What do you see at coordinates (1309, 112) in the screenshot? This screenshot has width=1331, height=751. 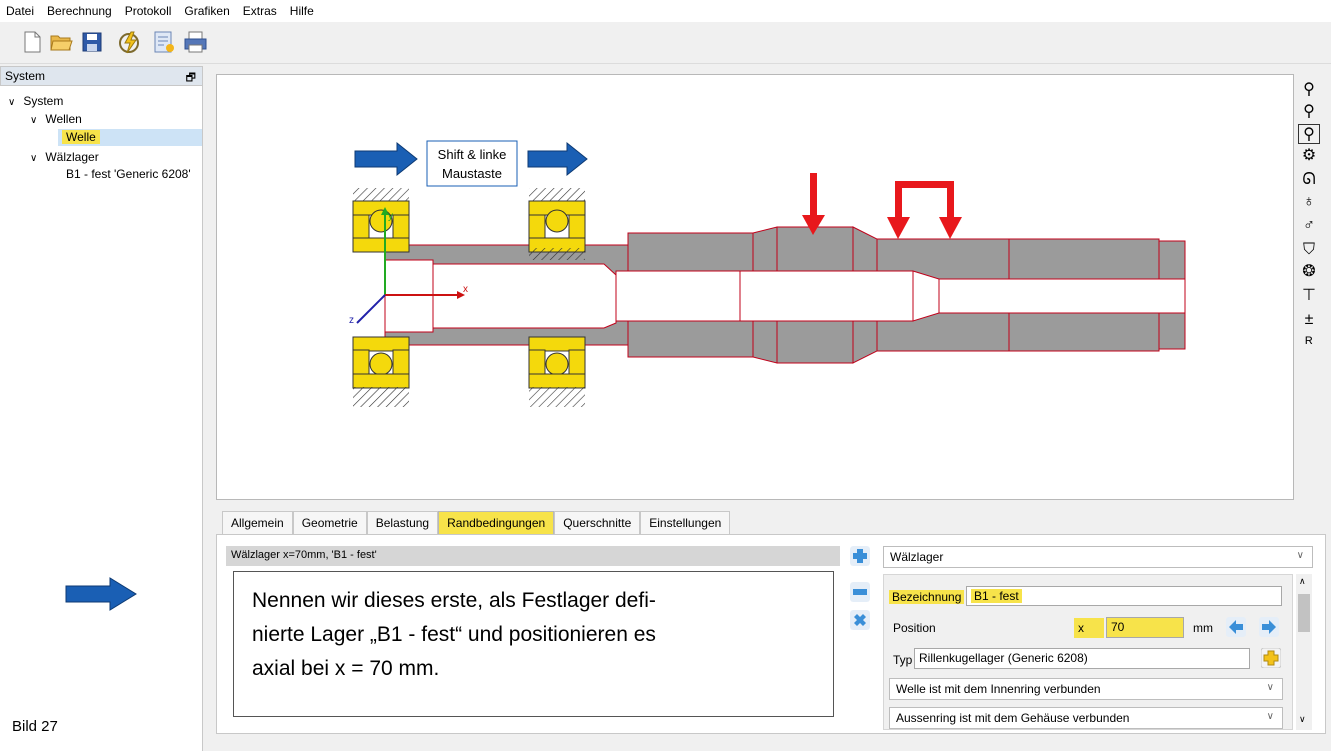 I see `zoom-out-icon: ⚲` at bounding box center [1309, 112].